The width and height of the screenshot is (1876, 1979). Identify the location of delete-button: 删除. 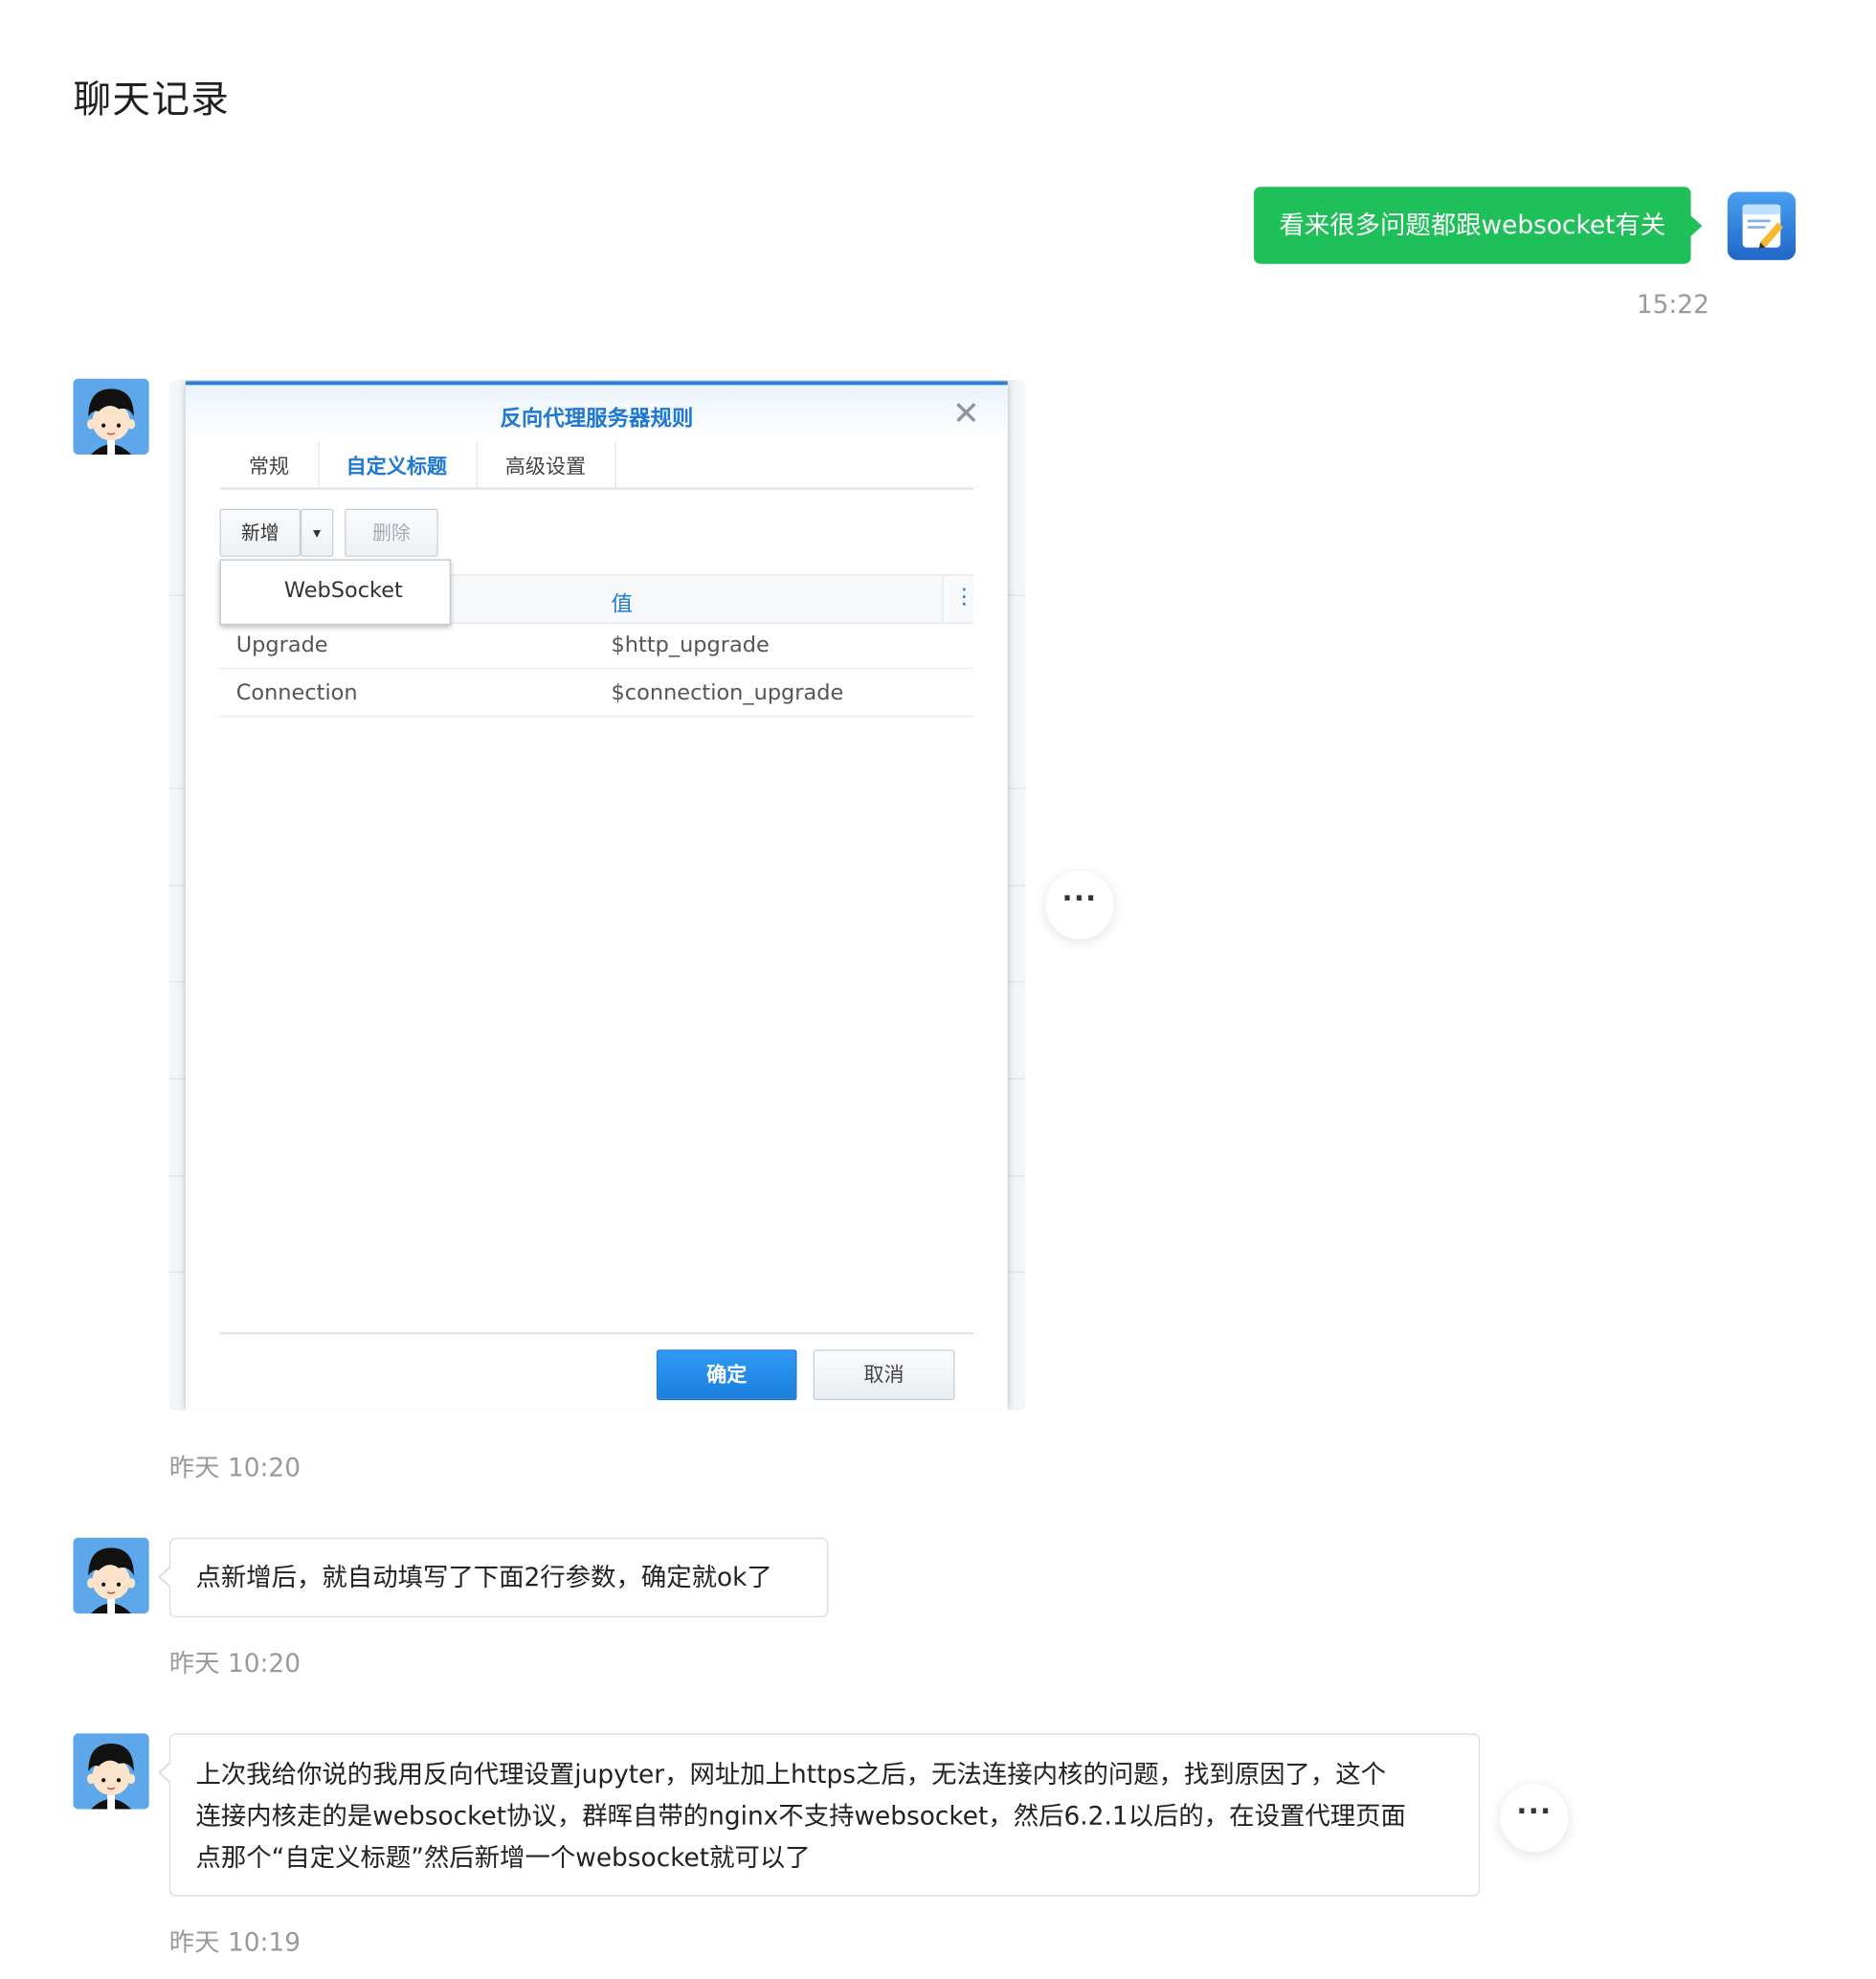
(391, 532).